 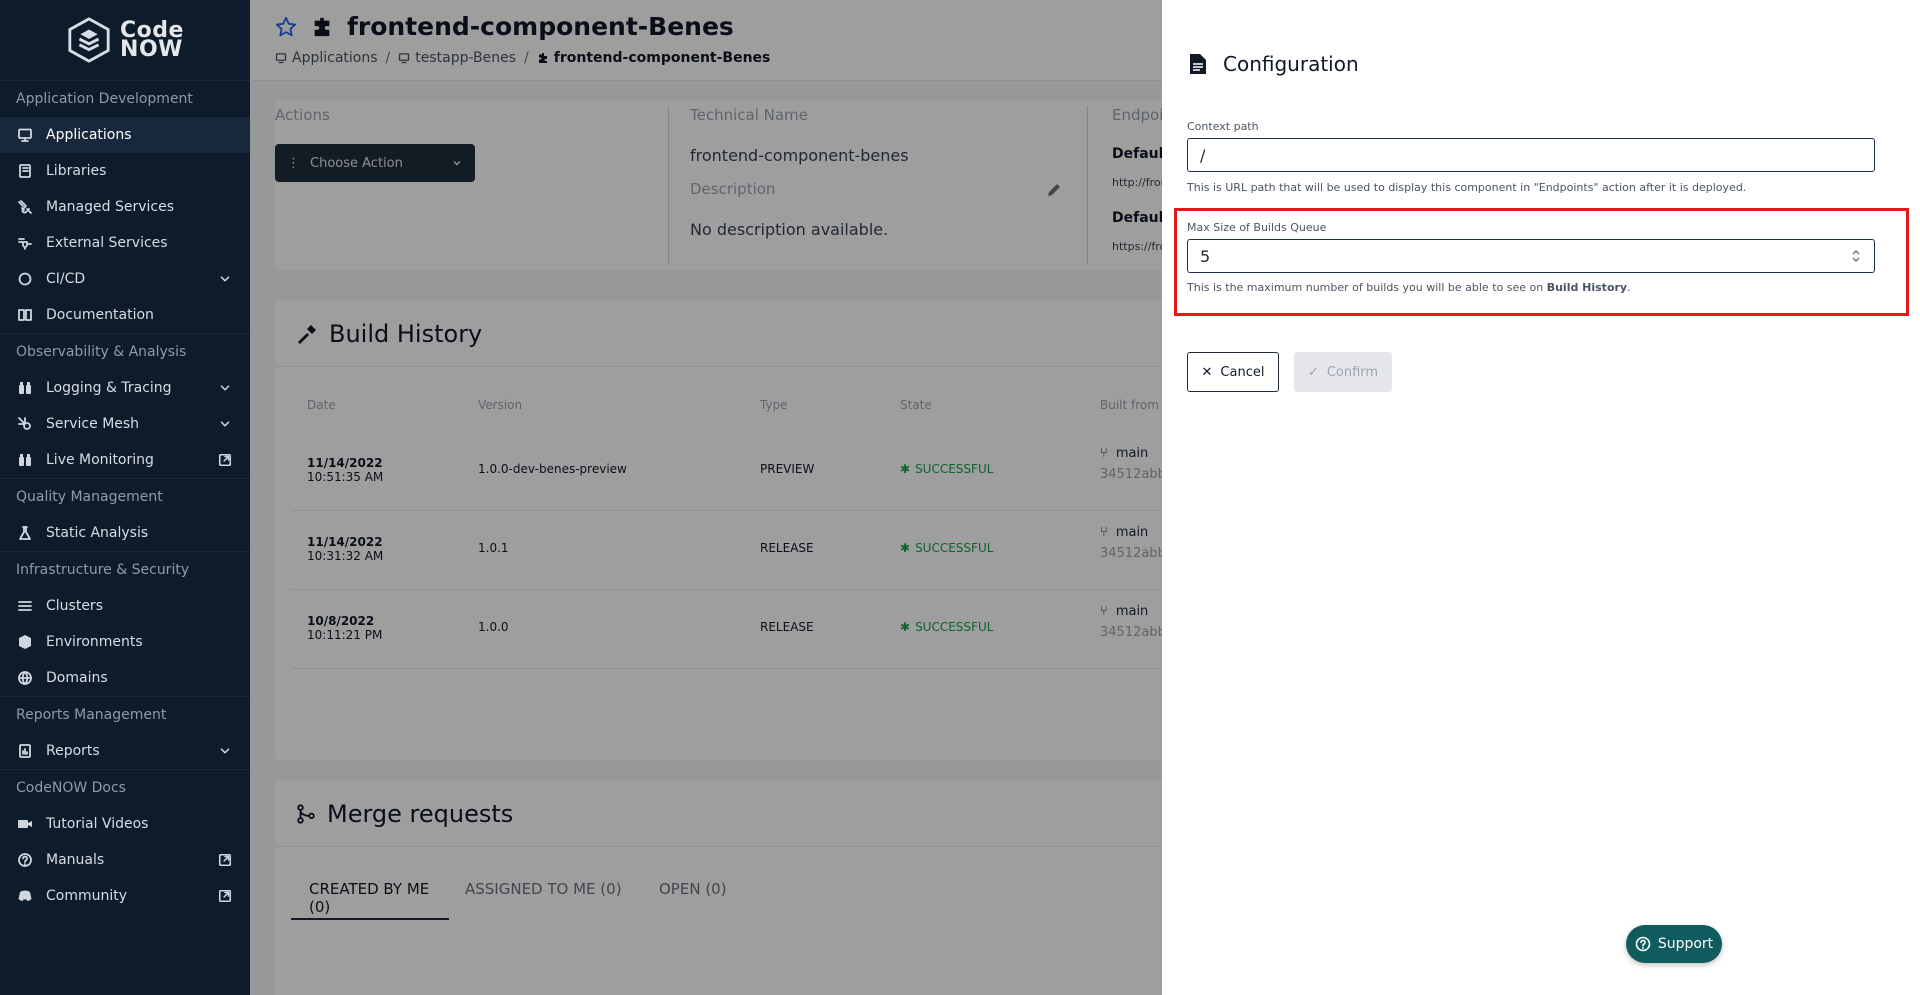 I want to click on sidebar-item-libraries: Libraries, so click(x=125, y=171).